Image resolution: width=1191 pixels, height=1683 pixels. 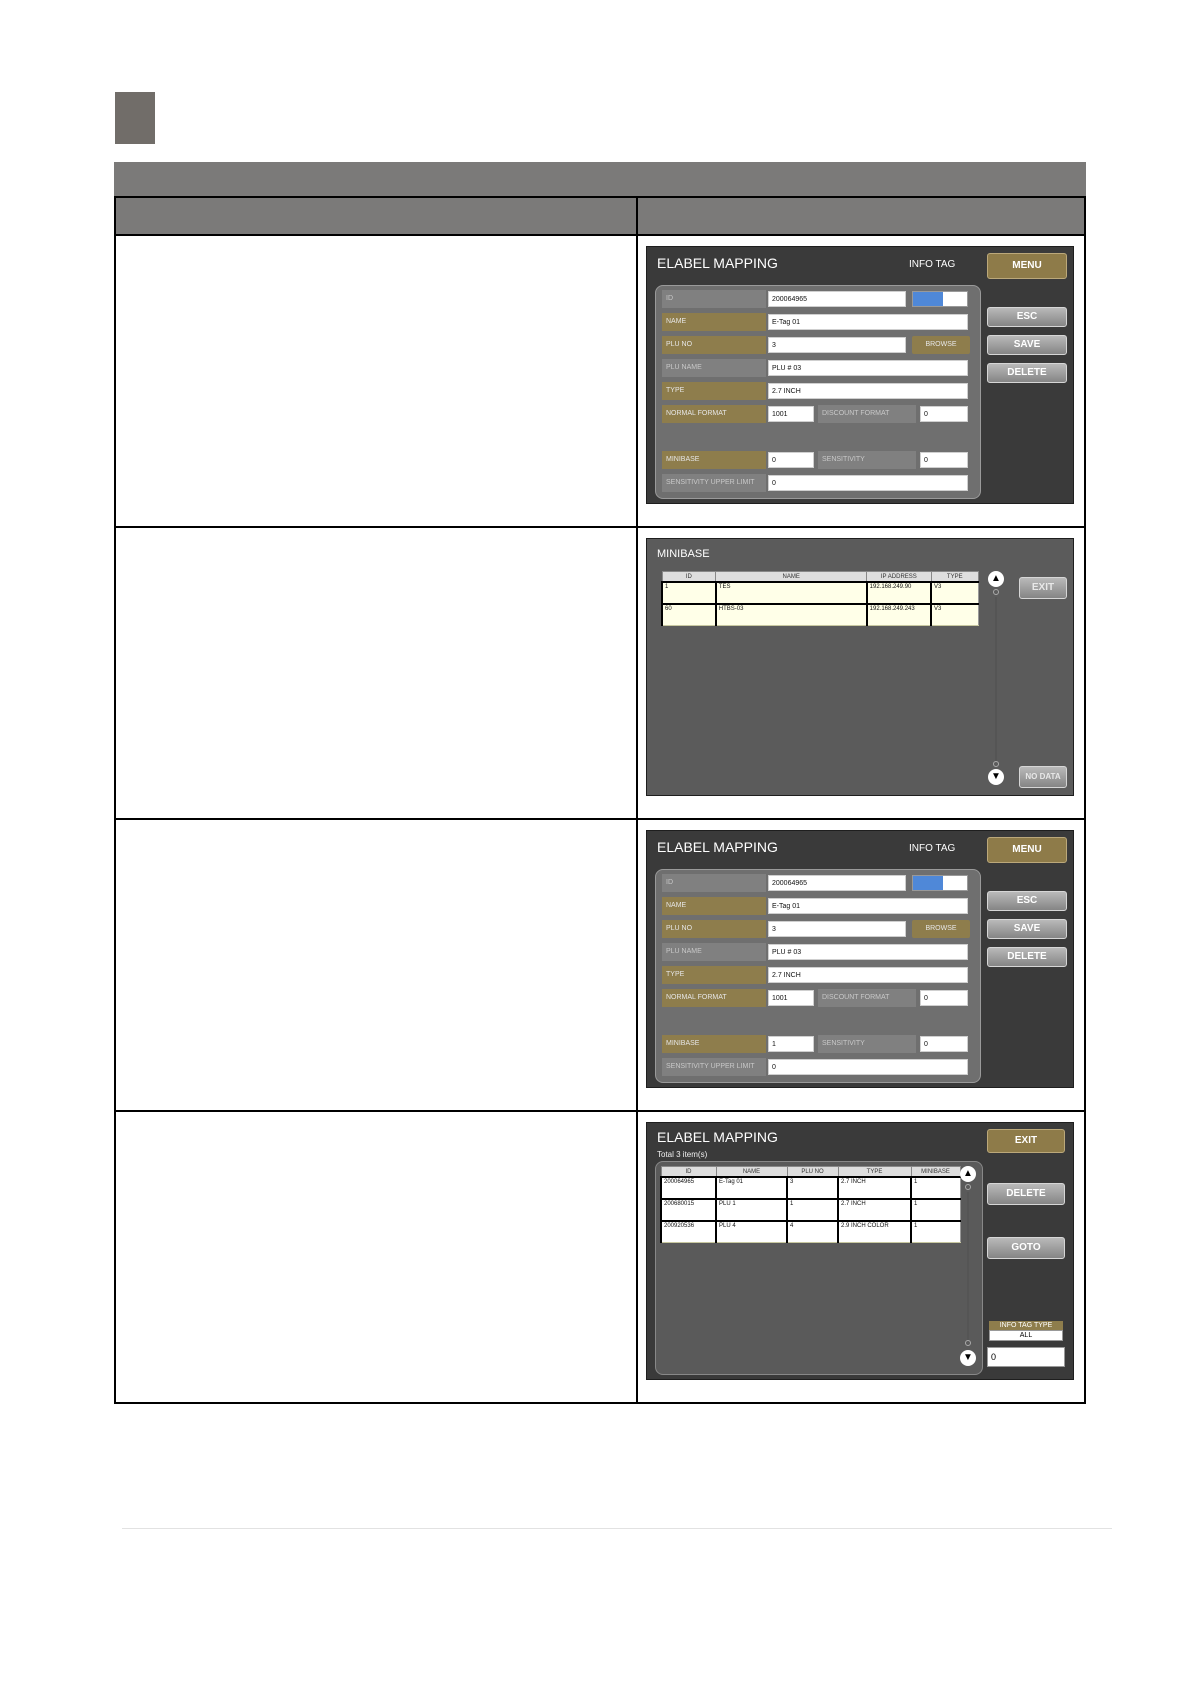 I want to click on discount-format-label: DISCOUNT FORMAT, so click(x=867, y=414).